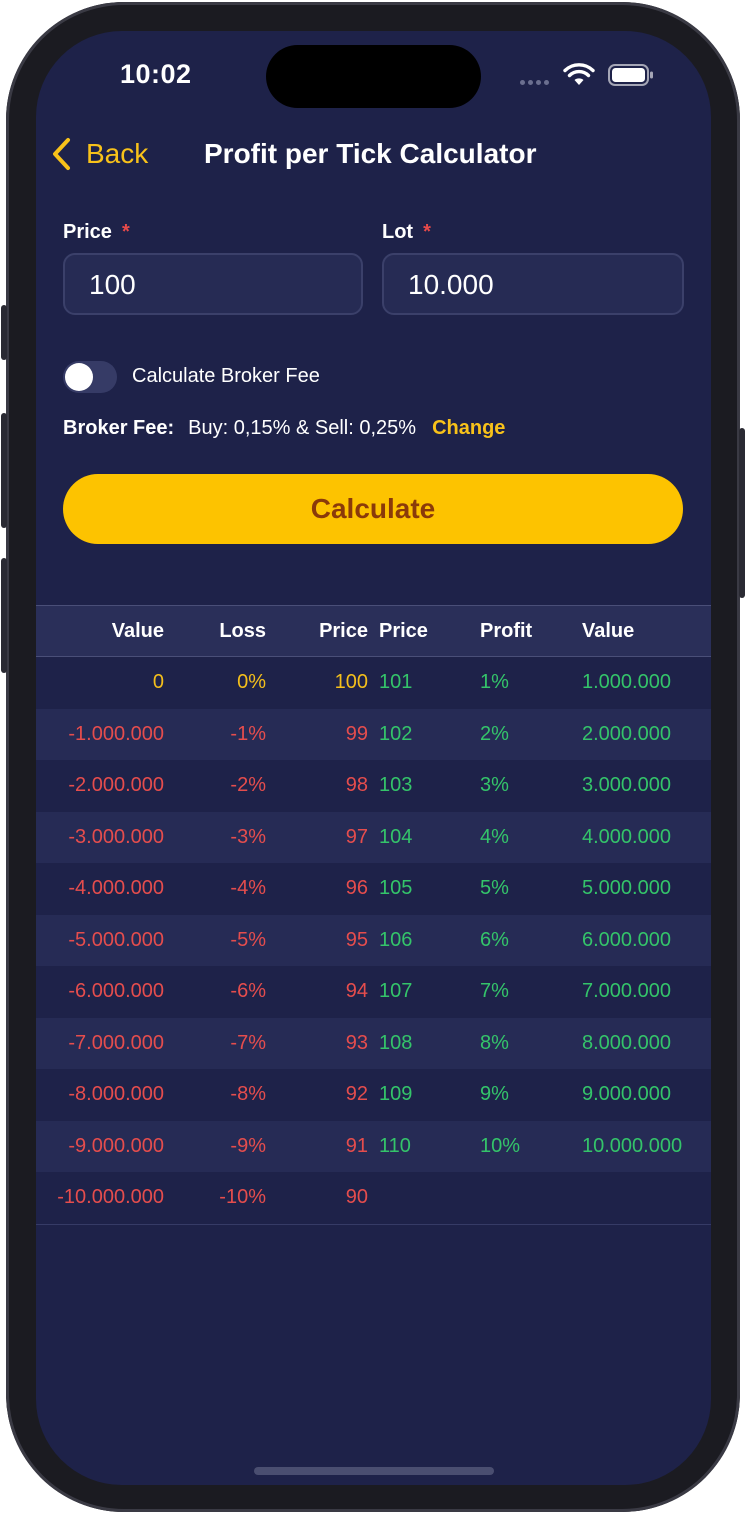 Image resolution: width=745 pixels, height=1515 pixels. I want to click on chevron-left-icon, so click(61, 154).